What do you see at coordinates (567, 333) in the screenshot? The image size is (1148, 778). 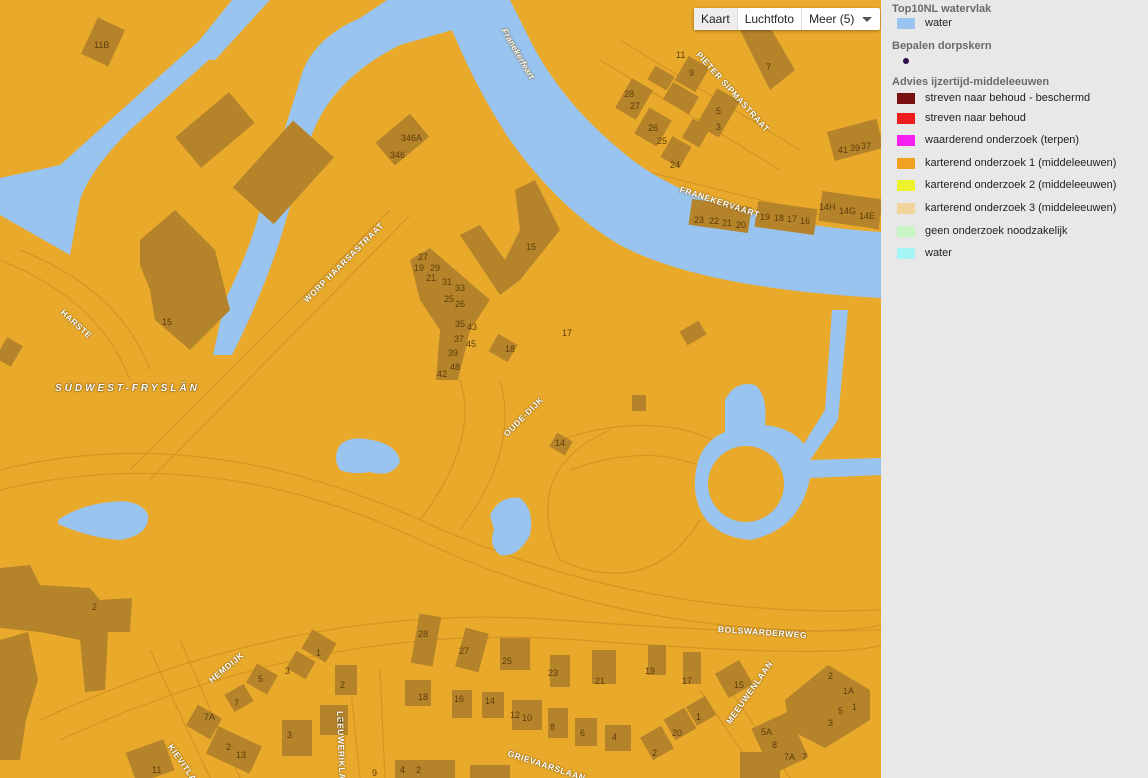 I see `house-number: 17` at bounding box center [567, 333].